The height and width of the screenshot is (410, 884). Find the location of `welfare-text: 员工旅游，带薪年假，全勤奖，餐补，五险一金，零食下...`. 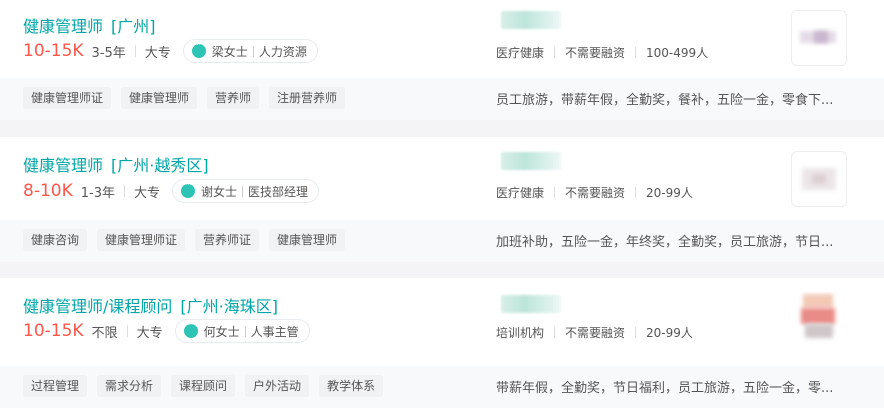

welfare-text: 员工旅游，带薪年假，全勤奖，餐补，五险一金，零食下... is located at coordinates (665, 100).